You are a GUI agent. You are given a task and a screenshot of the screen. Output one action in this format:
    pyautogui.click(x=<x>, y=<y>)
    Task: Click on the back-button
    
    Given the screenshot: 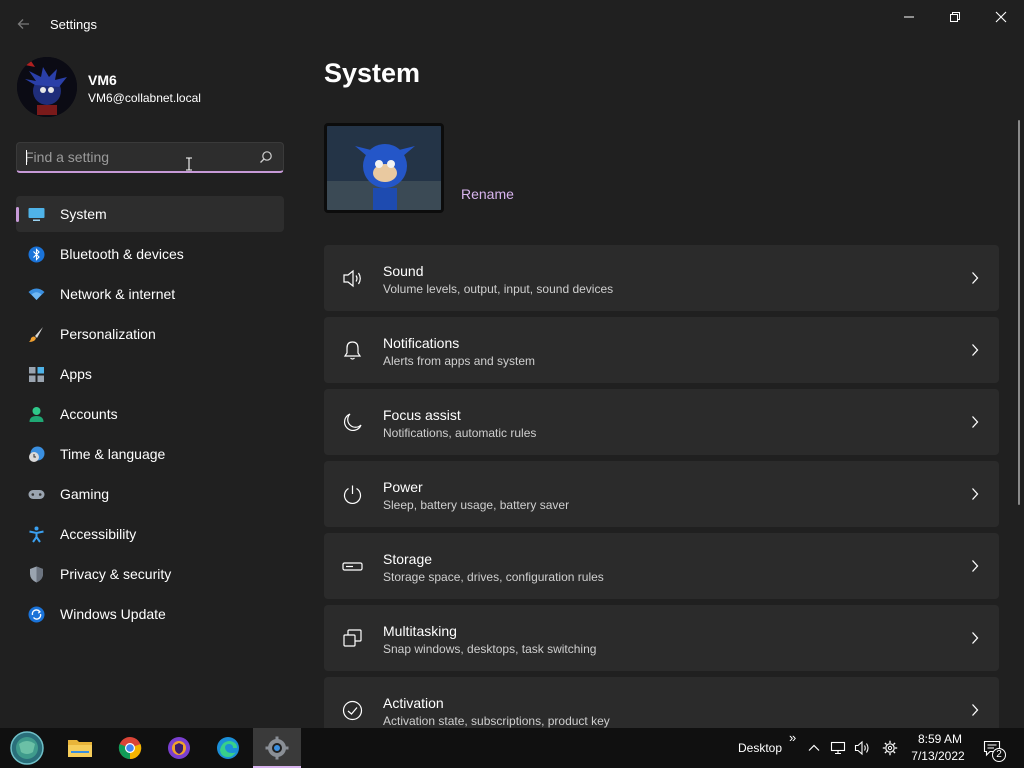 What is the action you would take?
    pyautogui.click(x=24, y=24)
    